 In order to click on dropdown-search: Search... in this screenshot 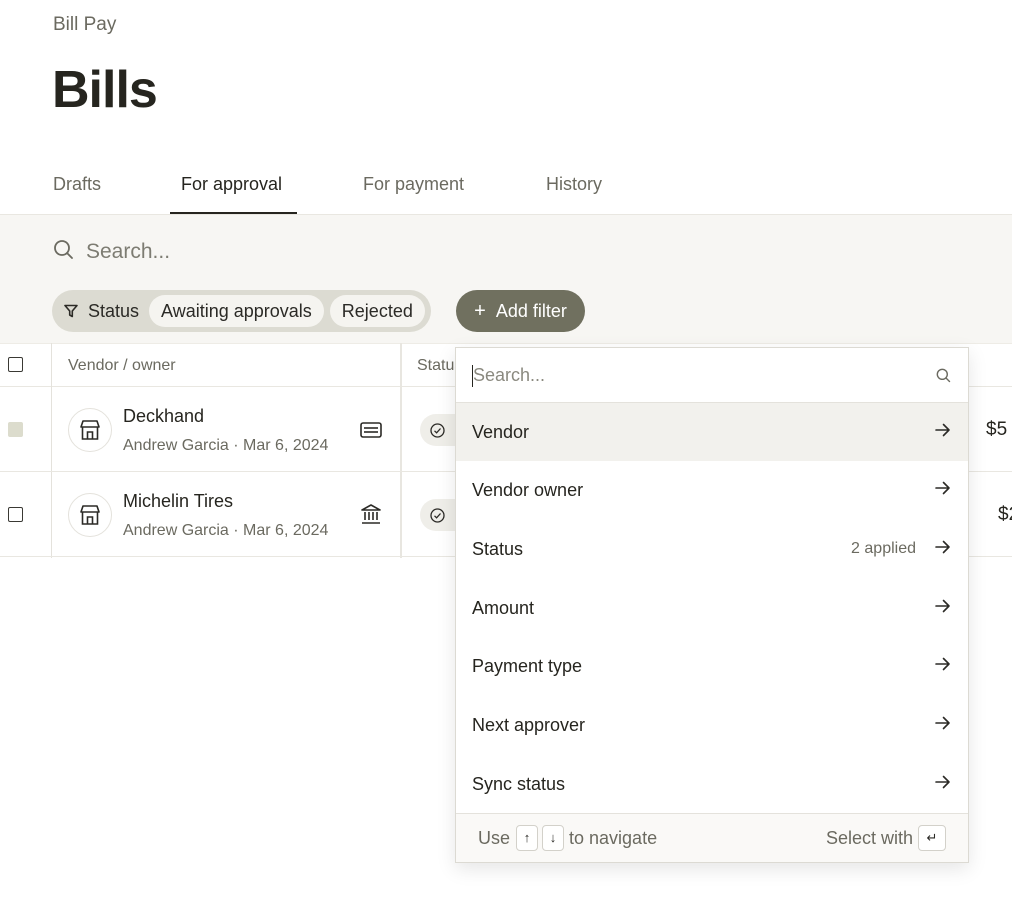, I will do `click(712, 375)`.